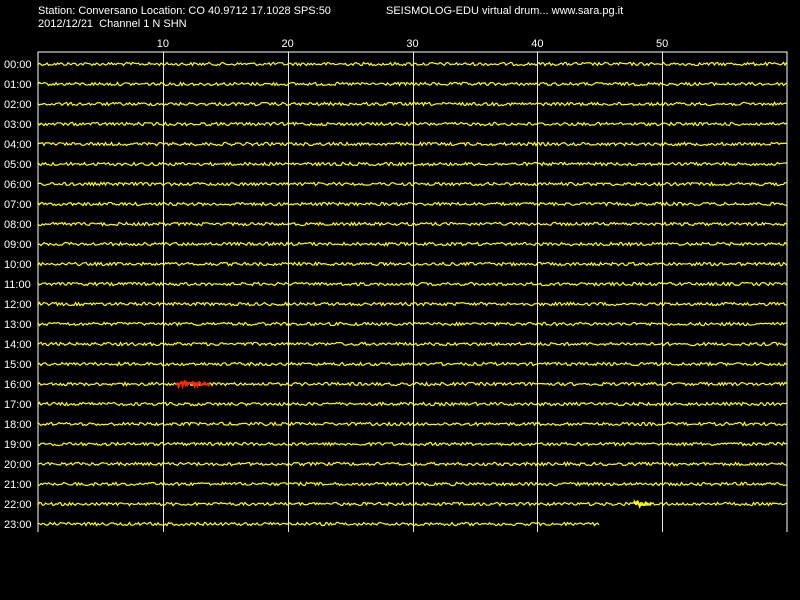 Image resolution: width=800 pixels, height=600 pixels. Describe the element at coordinates (412, 444) in the screenshot. I see `trace-1900` at that location.